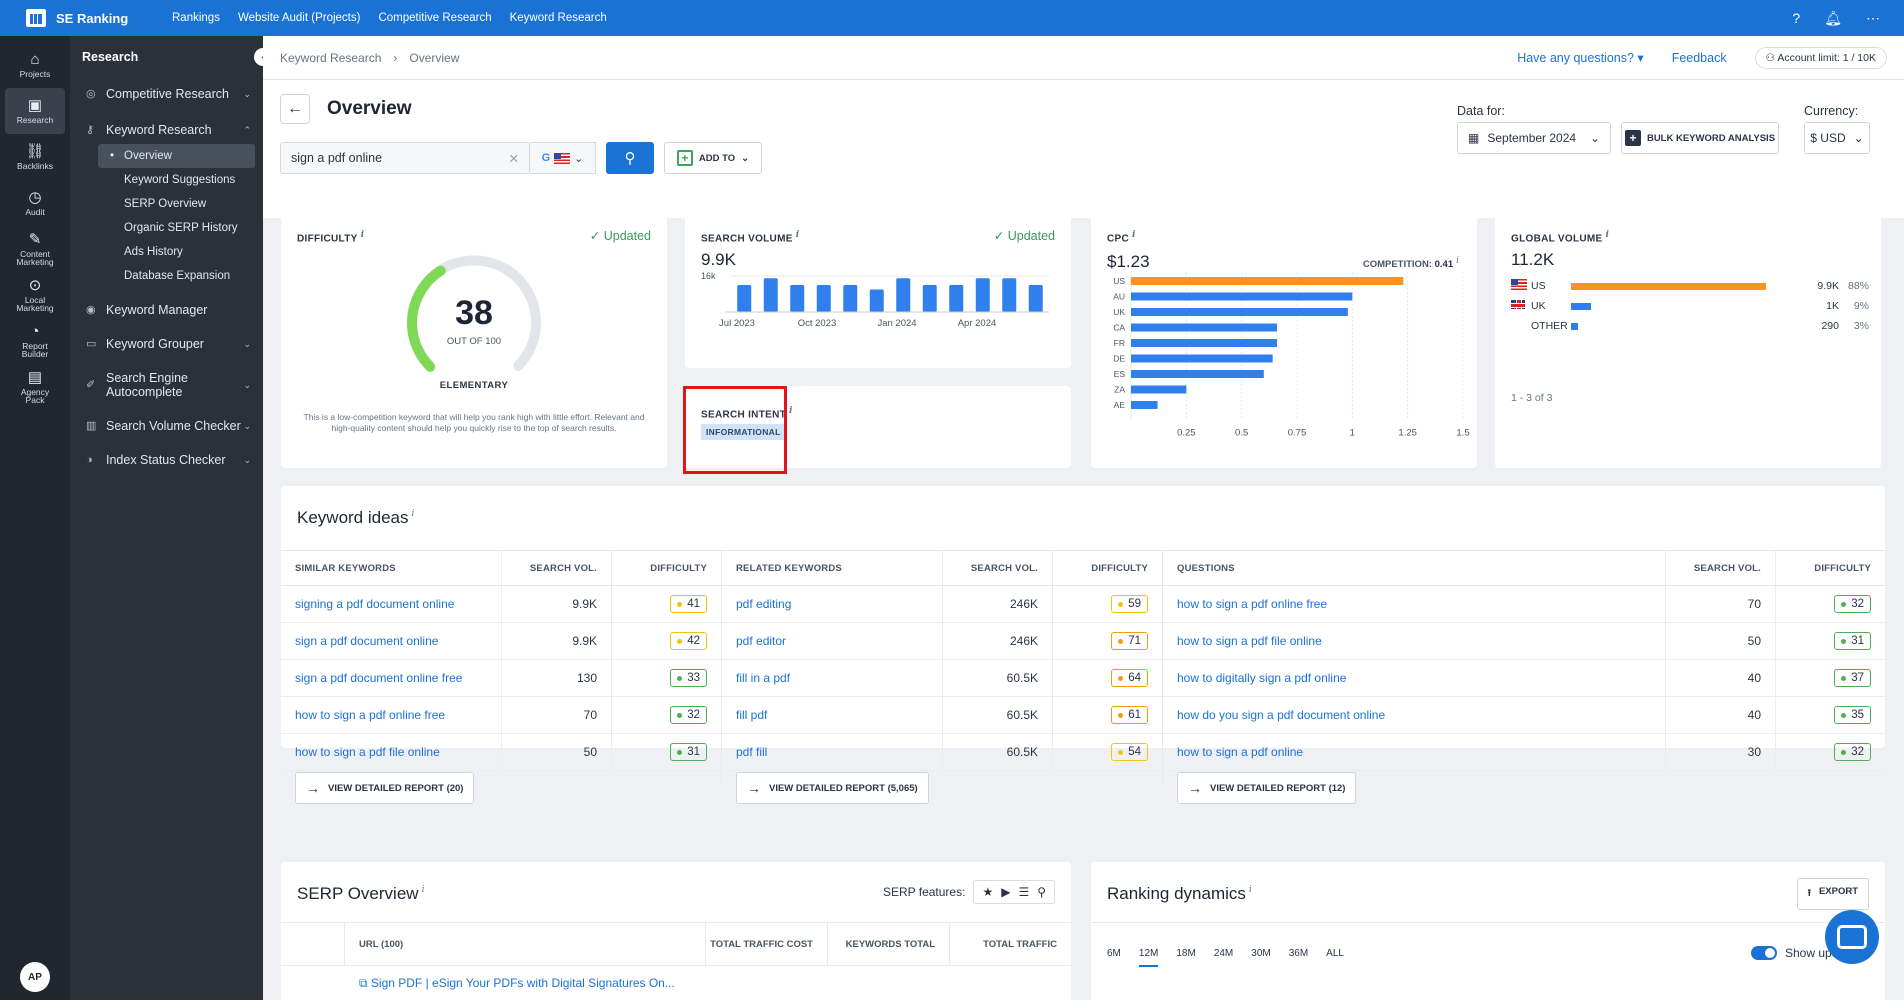 This screenshot has height=1000, width=1904. I want to click on rail-projects: ⌂ Projects, so click(35, 65).